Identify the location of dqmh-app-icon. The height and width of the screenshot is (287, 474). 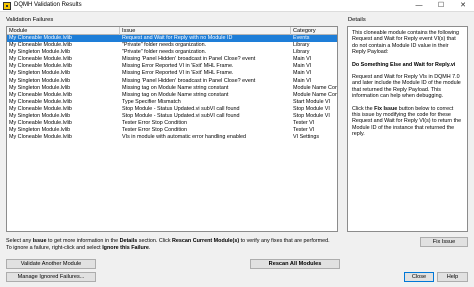
(7, 6).